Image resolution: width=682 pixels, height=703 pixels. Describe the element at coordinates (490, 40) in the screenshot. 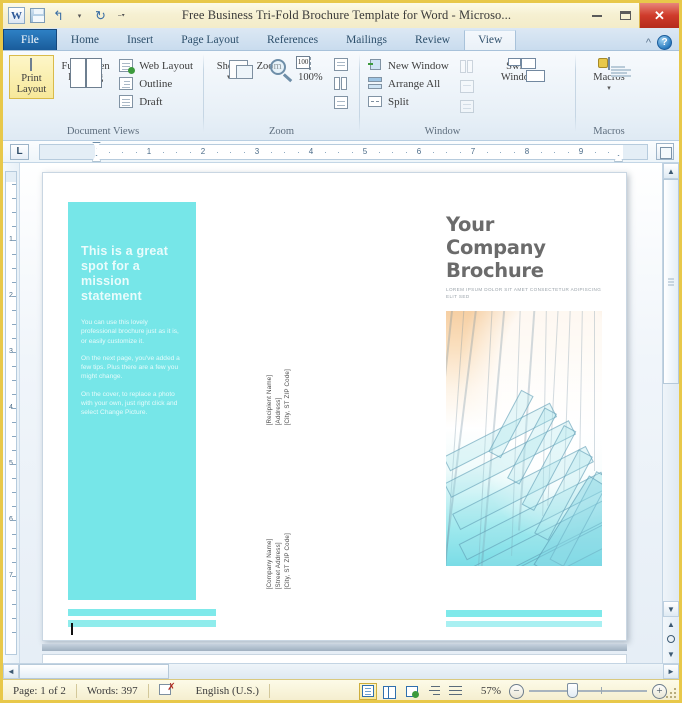

I see `tab-view: View` at that location.